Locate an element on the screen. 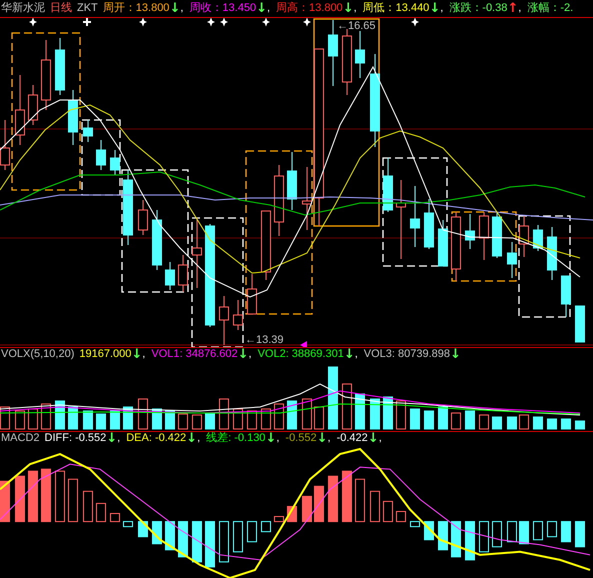  legend-label: 19167.000 is located at coordinates (105, 354).